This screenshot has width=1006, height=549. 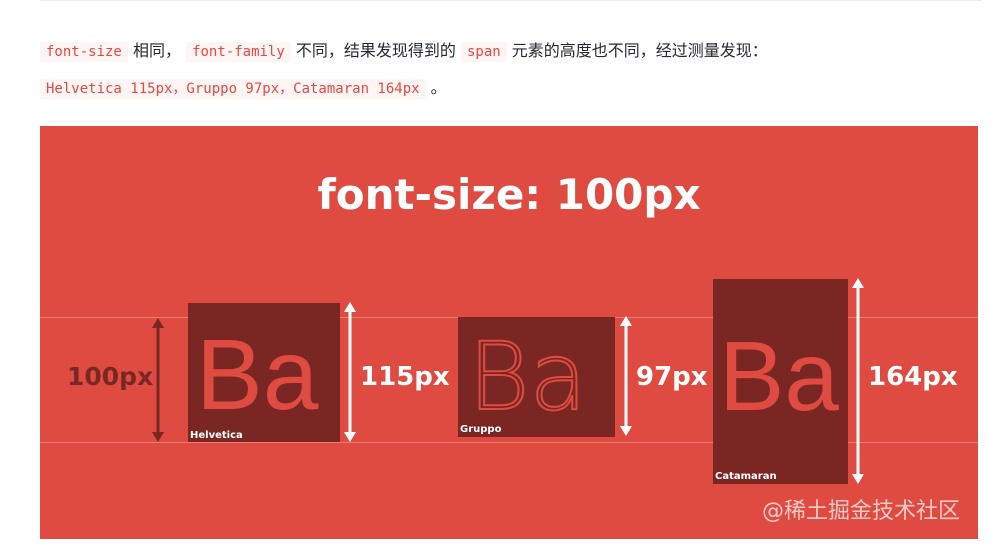 What do you see at coordinates (238, 52) in the screenshot?
I see `inline-code-font-family: font-family` at bounding box center [238, 52].